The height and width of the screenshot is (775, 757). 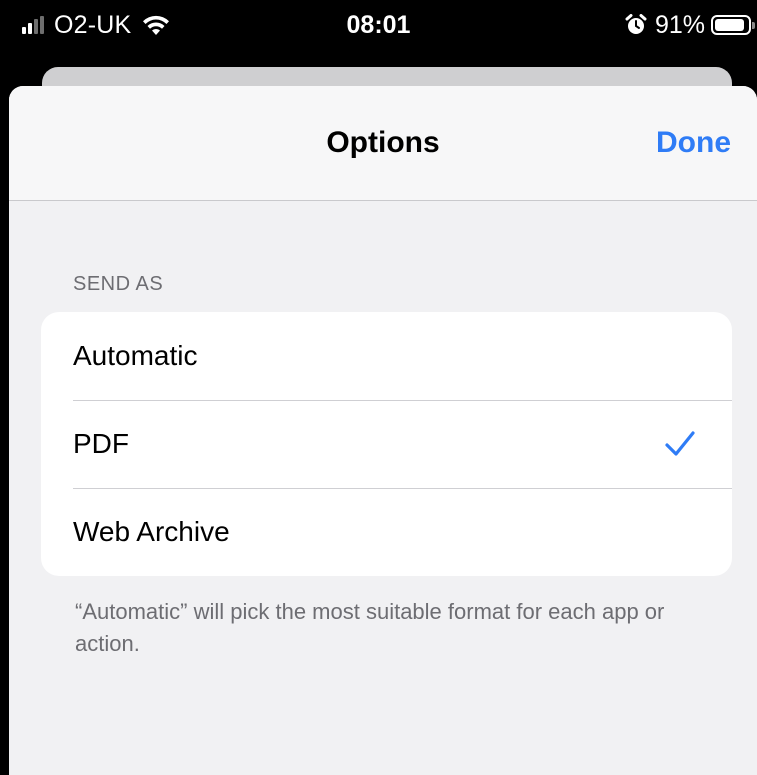 I want to click on battery-icon, so click(x=733, y=25).